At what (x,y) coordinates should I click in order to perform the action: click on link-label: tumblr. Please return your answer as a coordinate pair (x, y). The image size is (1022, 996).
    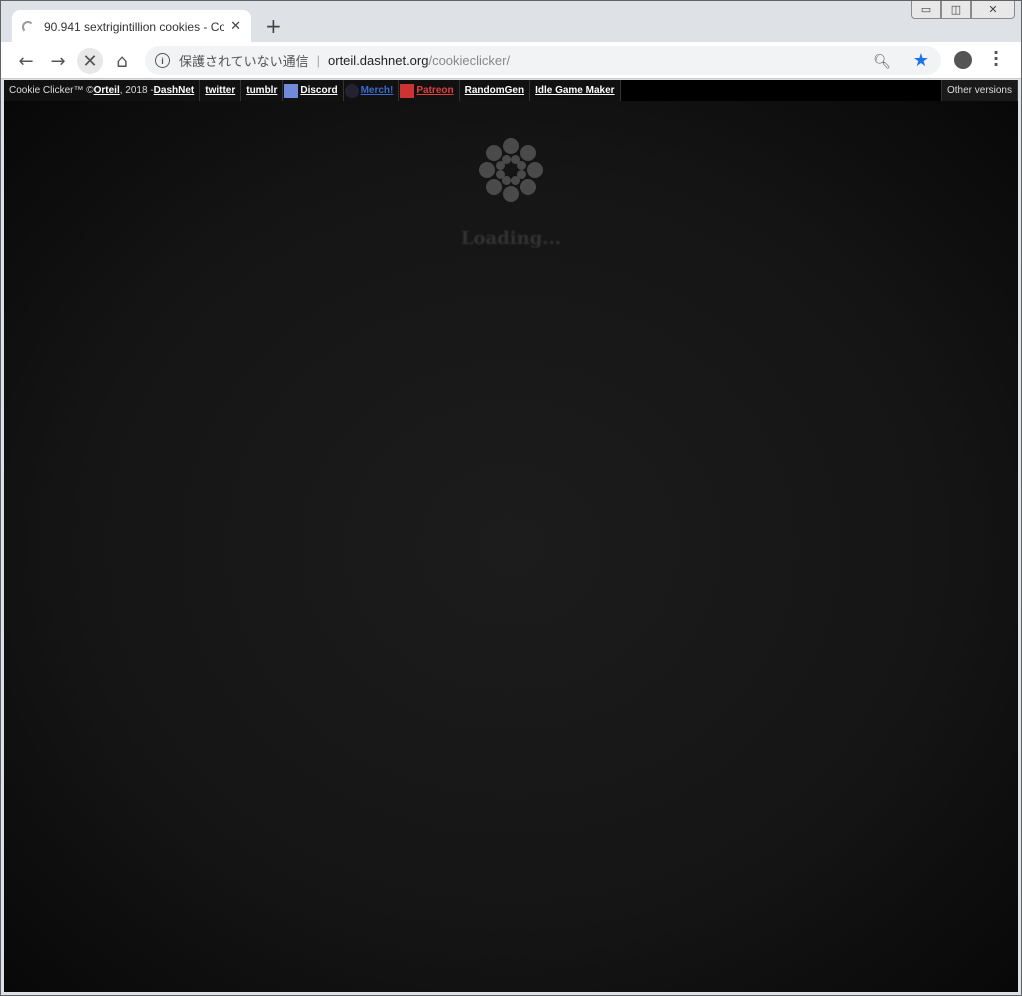
    Looking at the image, I should click on (262, 90).